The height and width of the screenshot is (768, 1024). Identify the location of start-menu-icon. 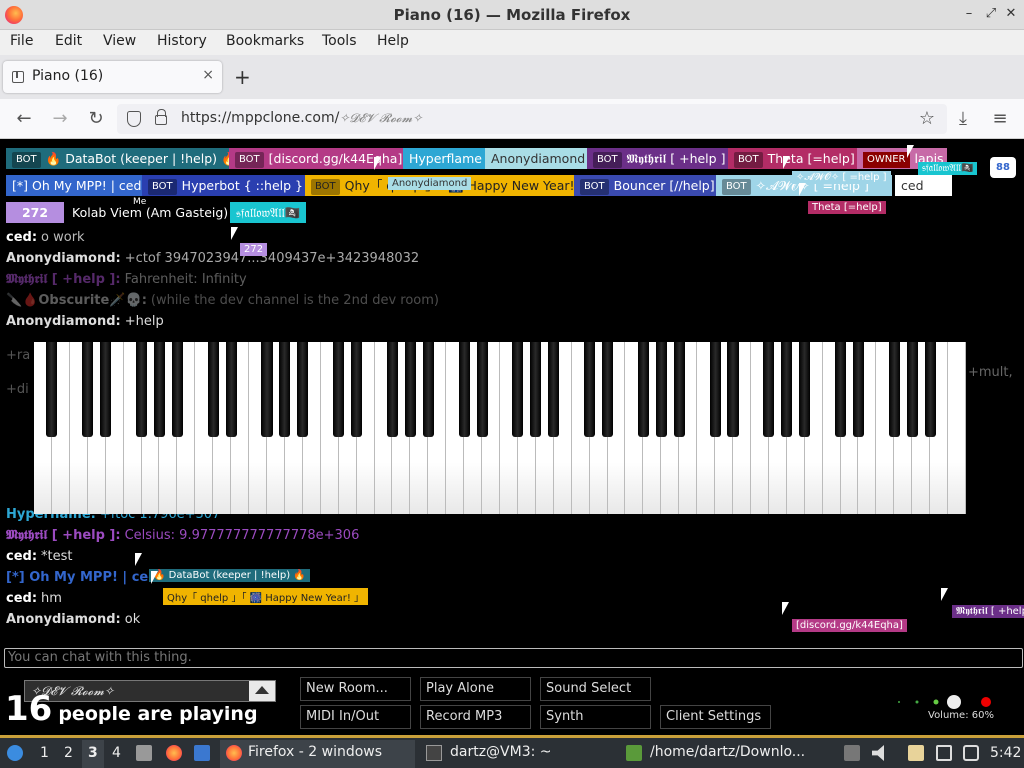
(15, 753).